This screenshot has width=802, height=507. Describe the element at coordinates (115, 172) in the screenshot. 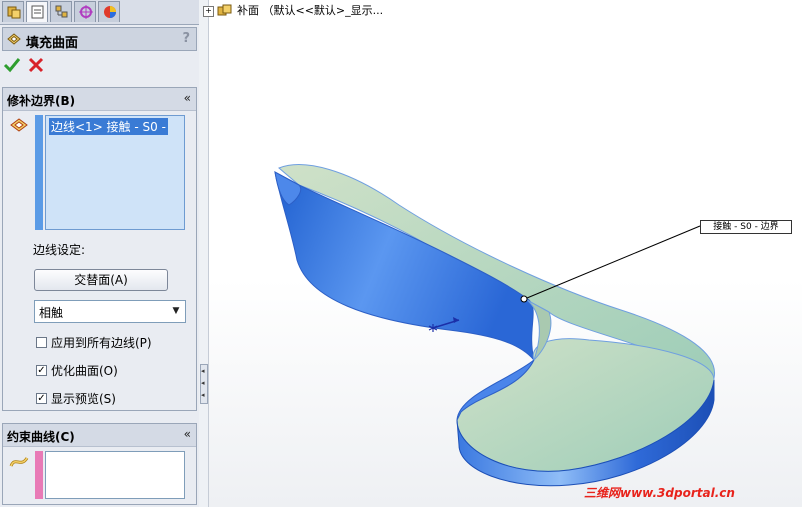

I see `boundary-selection-list: 边线<1> 接触 - S0 -` at that location.